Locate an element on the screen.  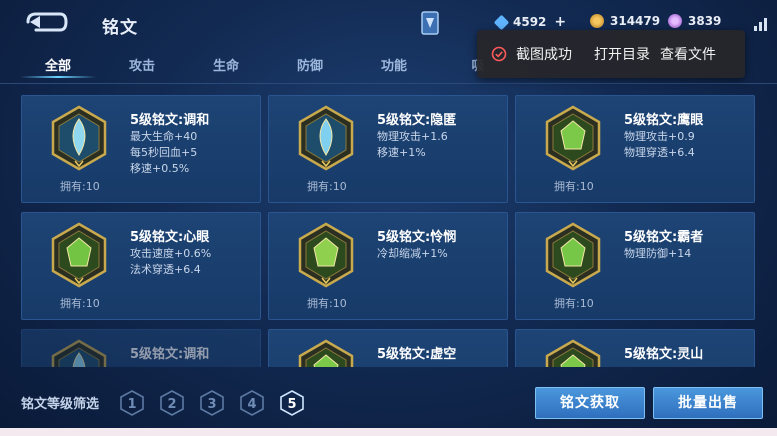
open-directory-link: 打开目录 is located at coordinates (622, 54).